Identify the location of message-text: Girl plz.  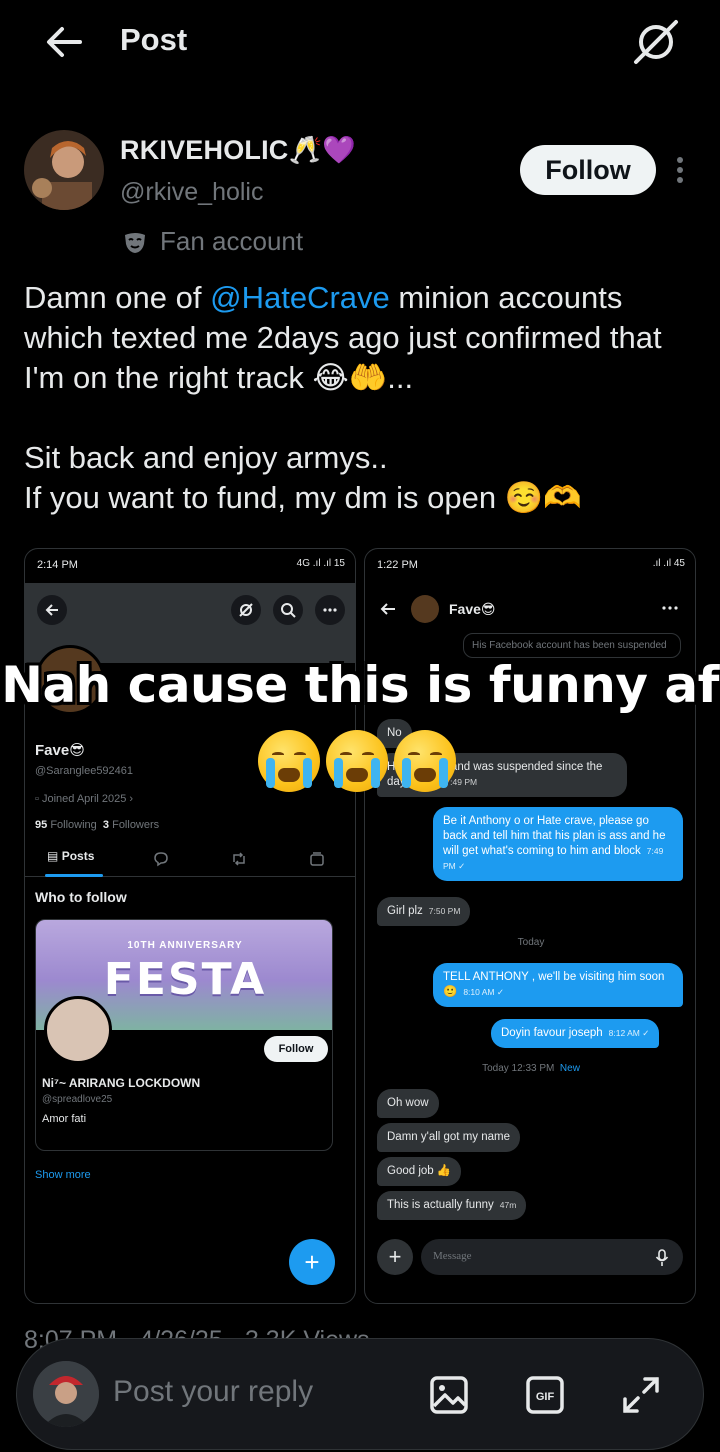
(405, 911).